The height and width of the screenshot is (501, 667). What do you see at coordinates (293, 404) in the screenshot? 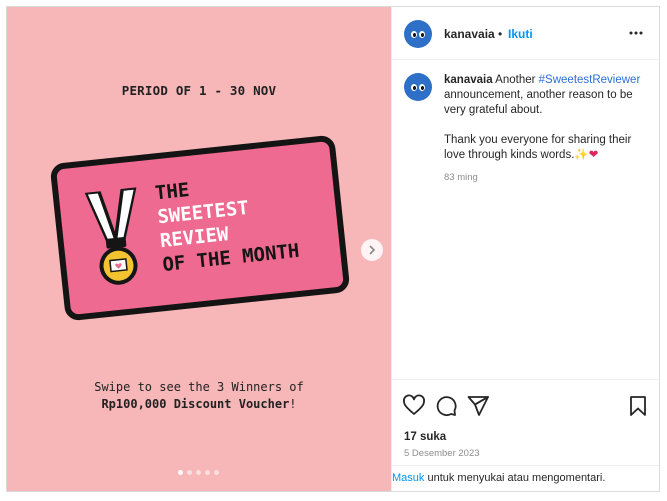
I see `swipe-line-2-end: !` at bounding box center [293, 404].